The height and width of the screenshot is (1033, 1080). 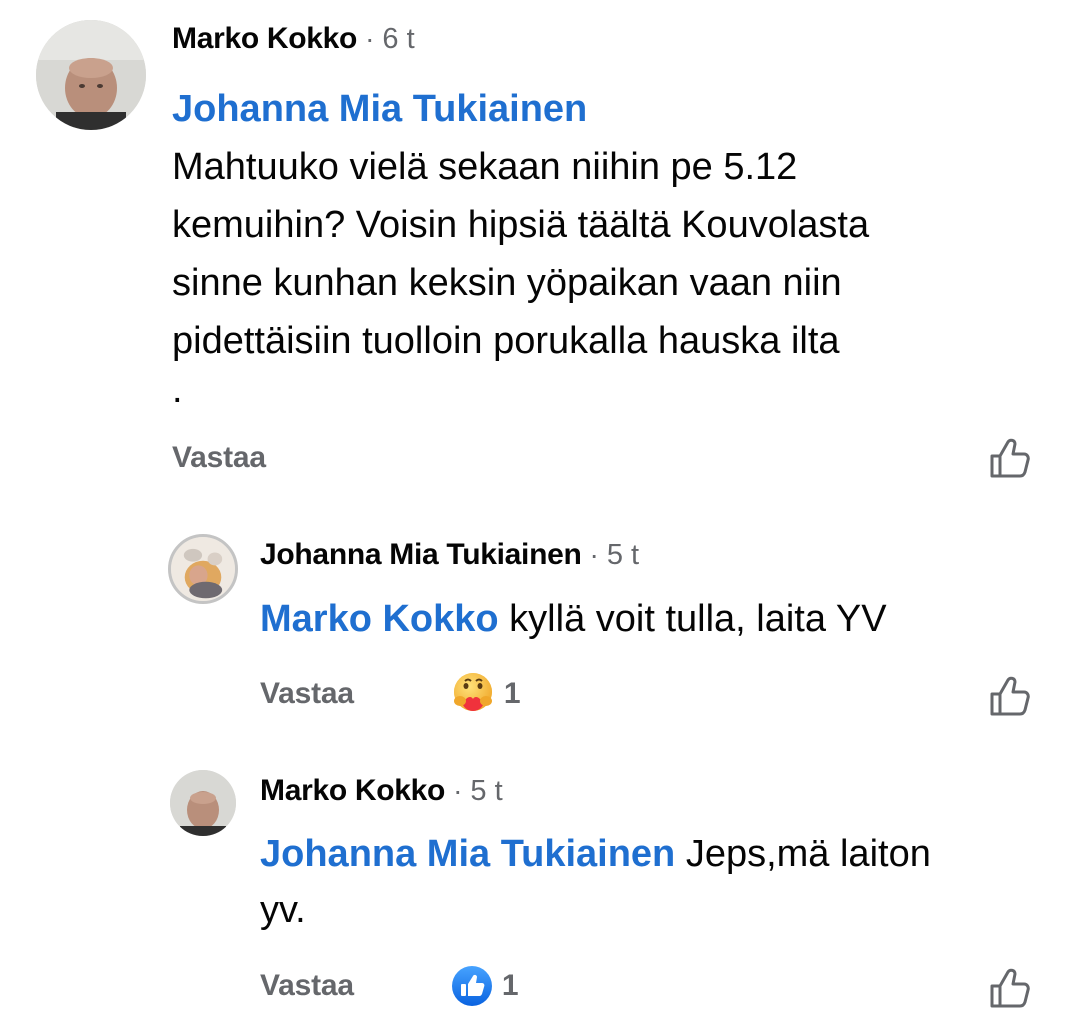 I want to click on comment-body: Johanna Mia Tukiainen Jeps,mä laiton yv., so click(x=595, y=882).